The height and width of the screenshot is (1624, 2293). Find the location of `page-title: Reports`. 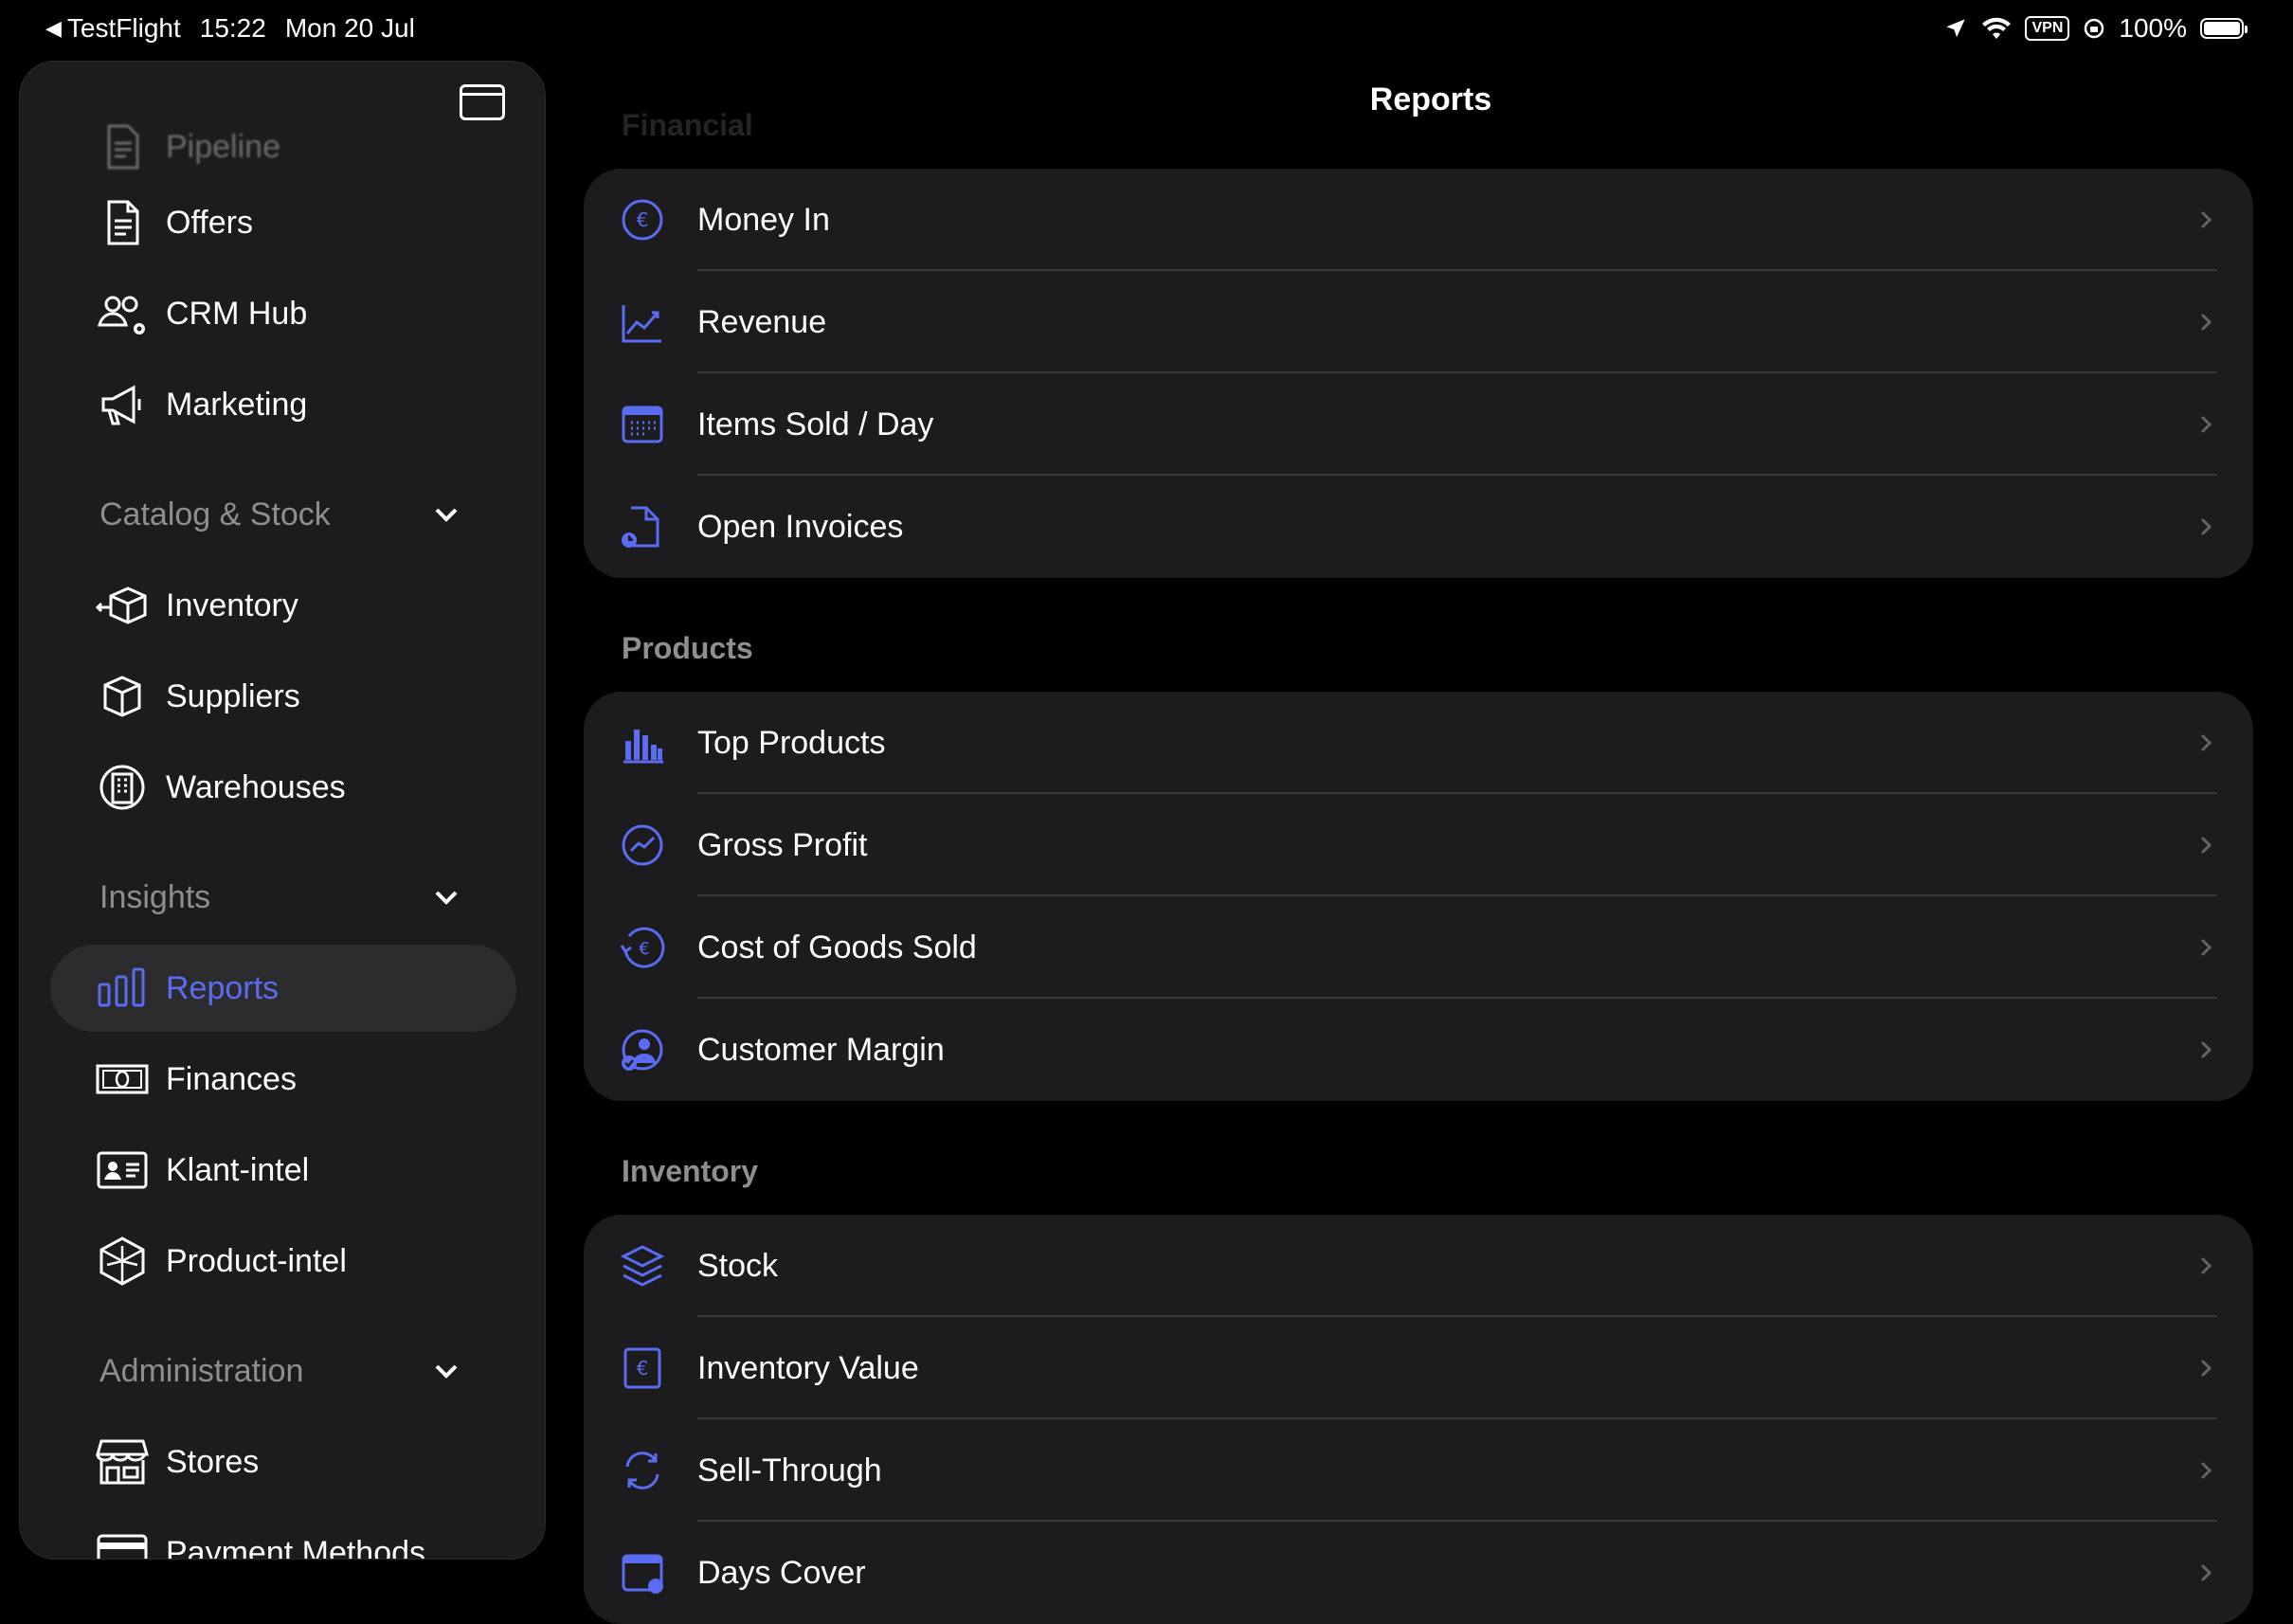

page-title: Reports is located at coordinates (1431, 99).